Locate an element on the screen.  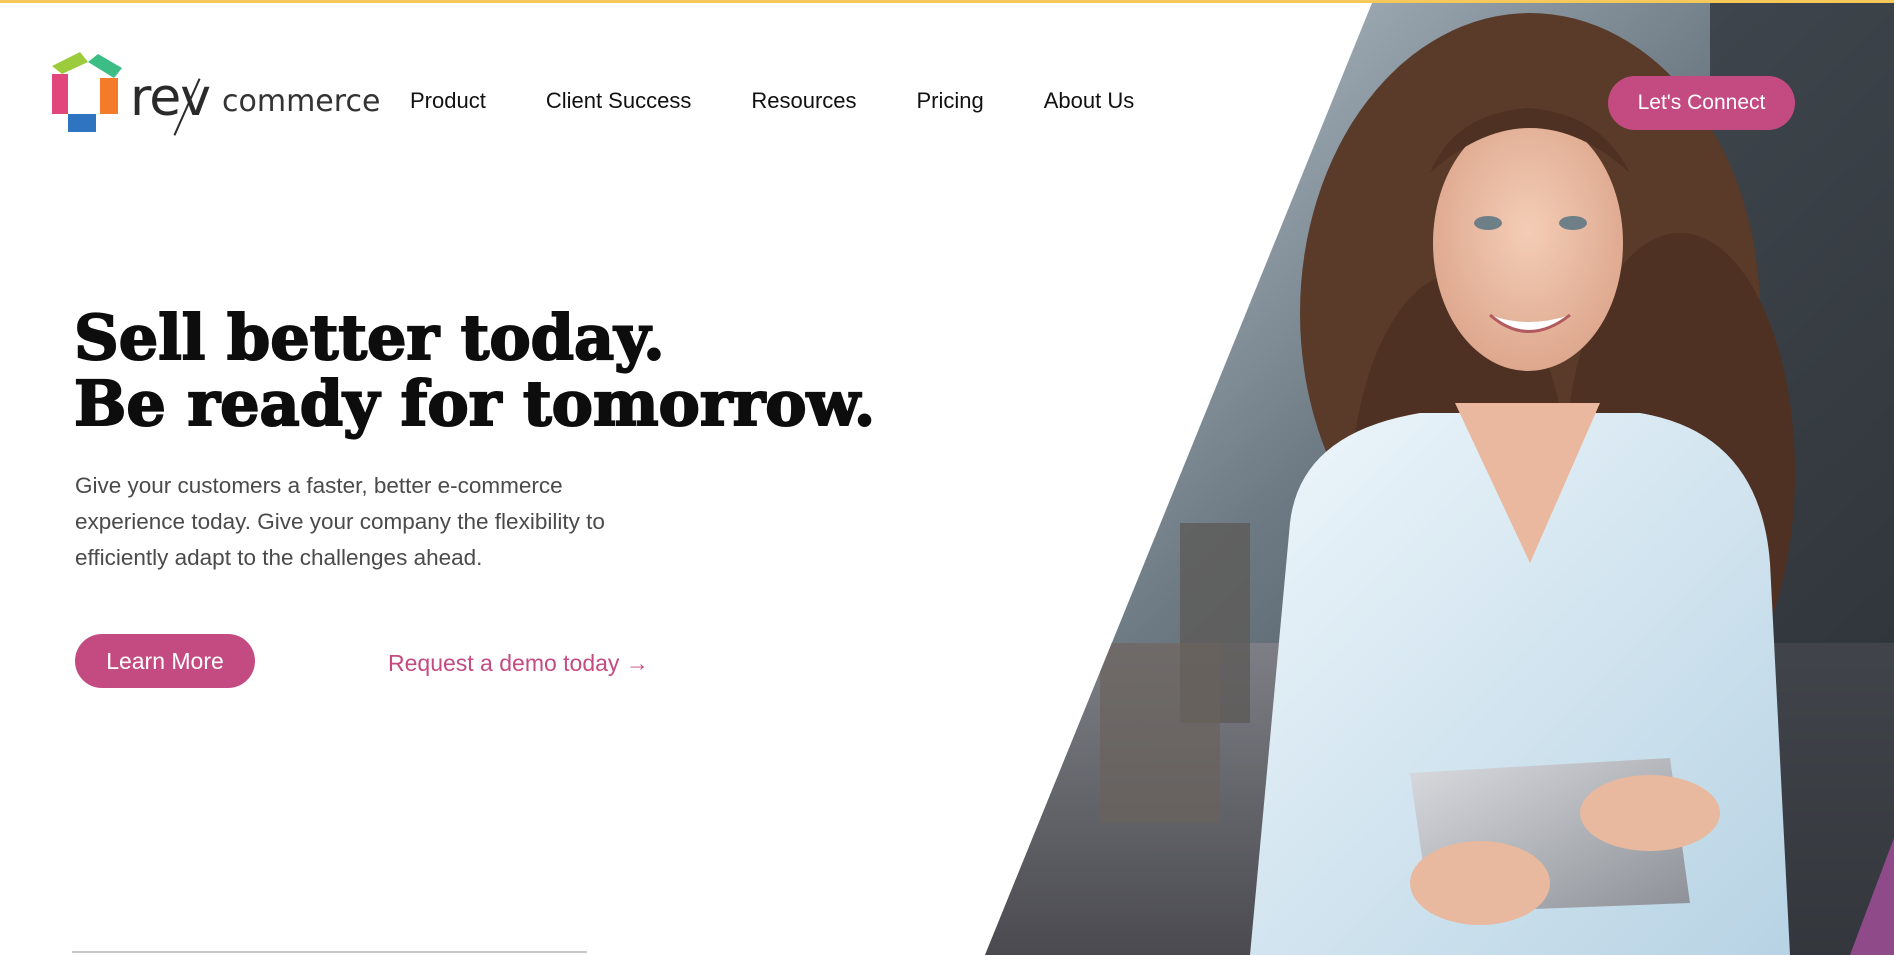
headline-line-1: Sell better today. is located at coordinates (369, 337).